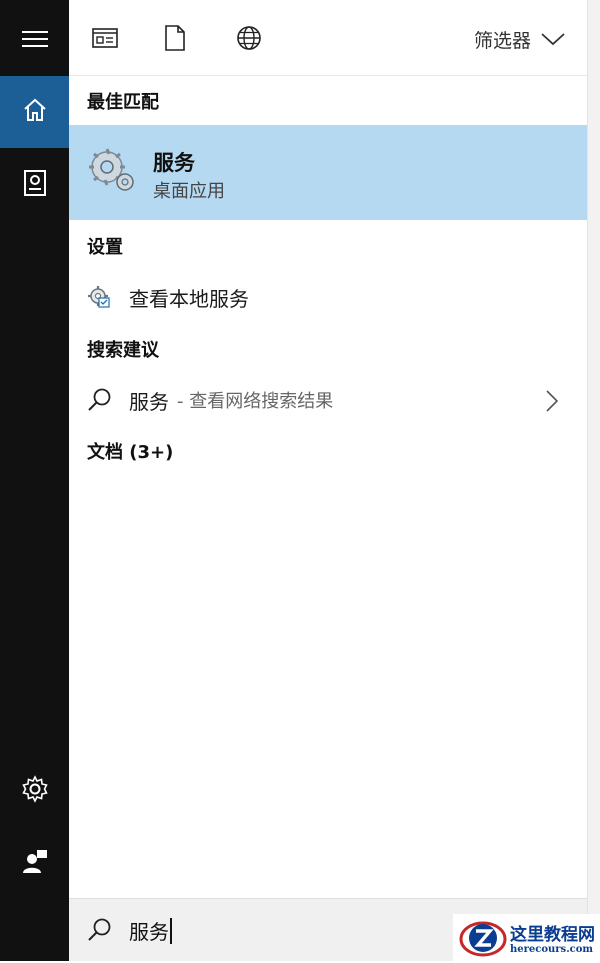 The image size is (600, 963). What do you see at coordinates (105, 247) in the screenshot?
I see `section-header-settings: 设置` at bounding box center [105, 247].